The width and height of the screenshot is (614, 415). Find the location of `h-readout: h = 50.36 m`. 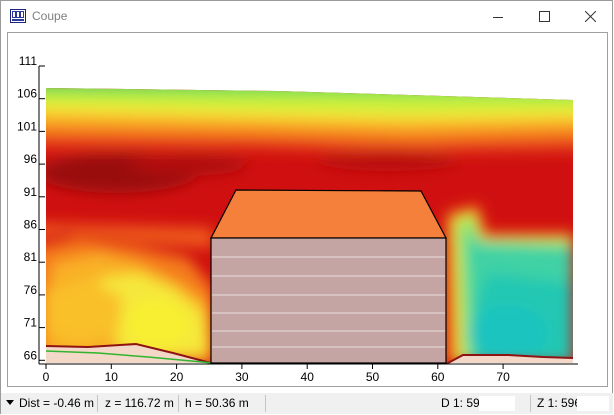

h-readout: h = 50.36 m is located at coordinates (217, 403).